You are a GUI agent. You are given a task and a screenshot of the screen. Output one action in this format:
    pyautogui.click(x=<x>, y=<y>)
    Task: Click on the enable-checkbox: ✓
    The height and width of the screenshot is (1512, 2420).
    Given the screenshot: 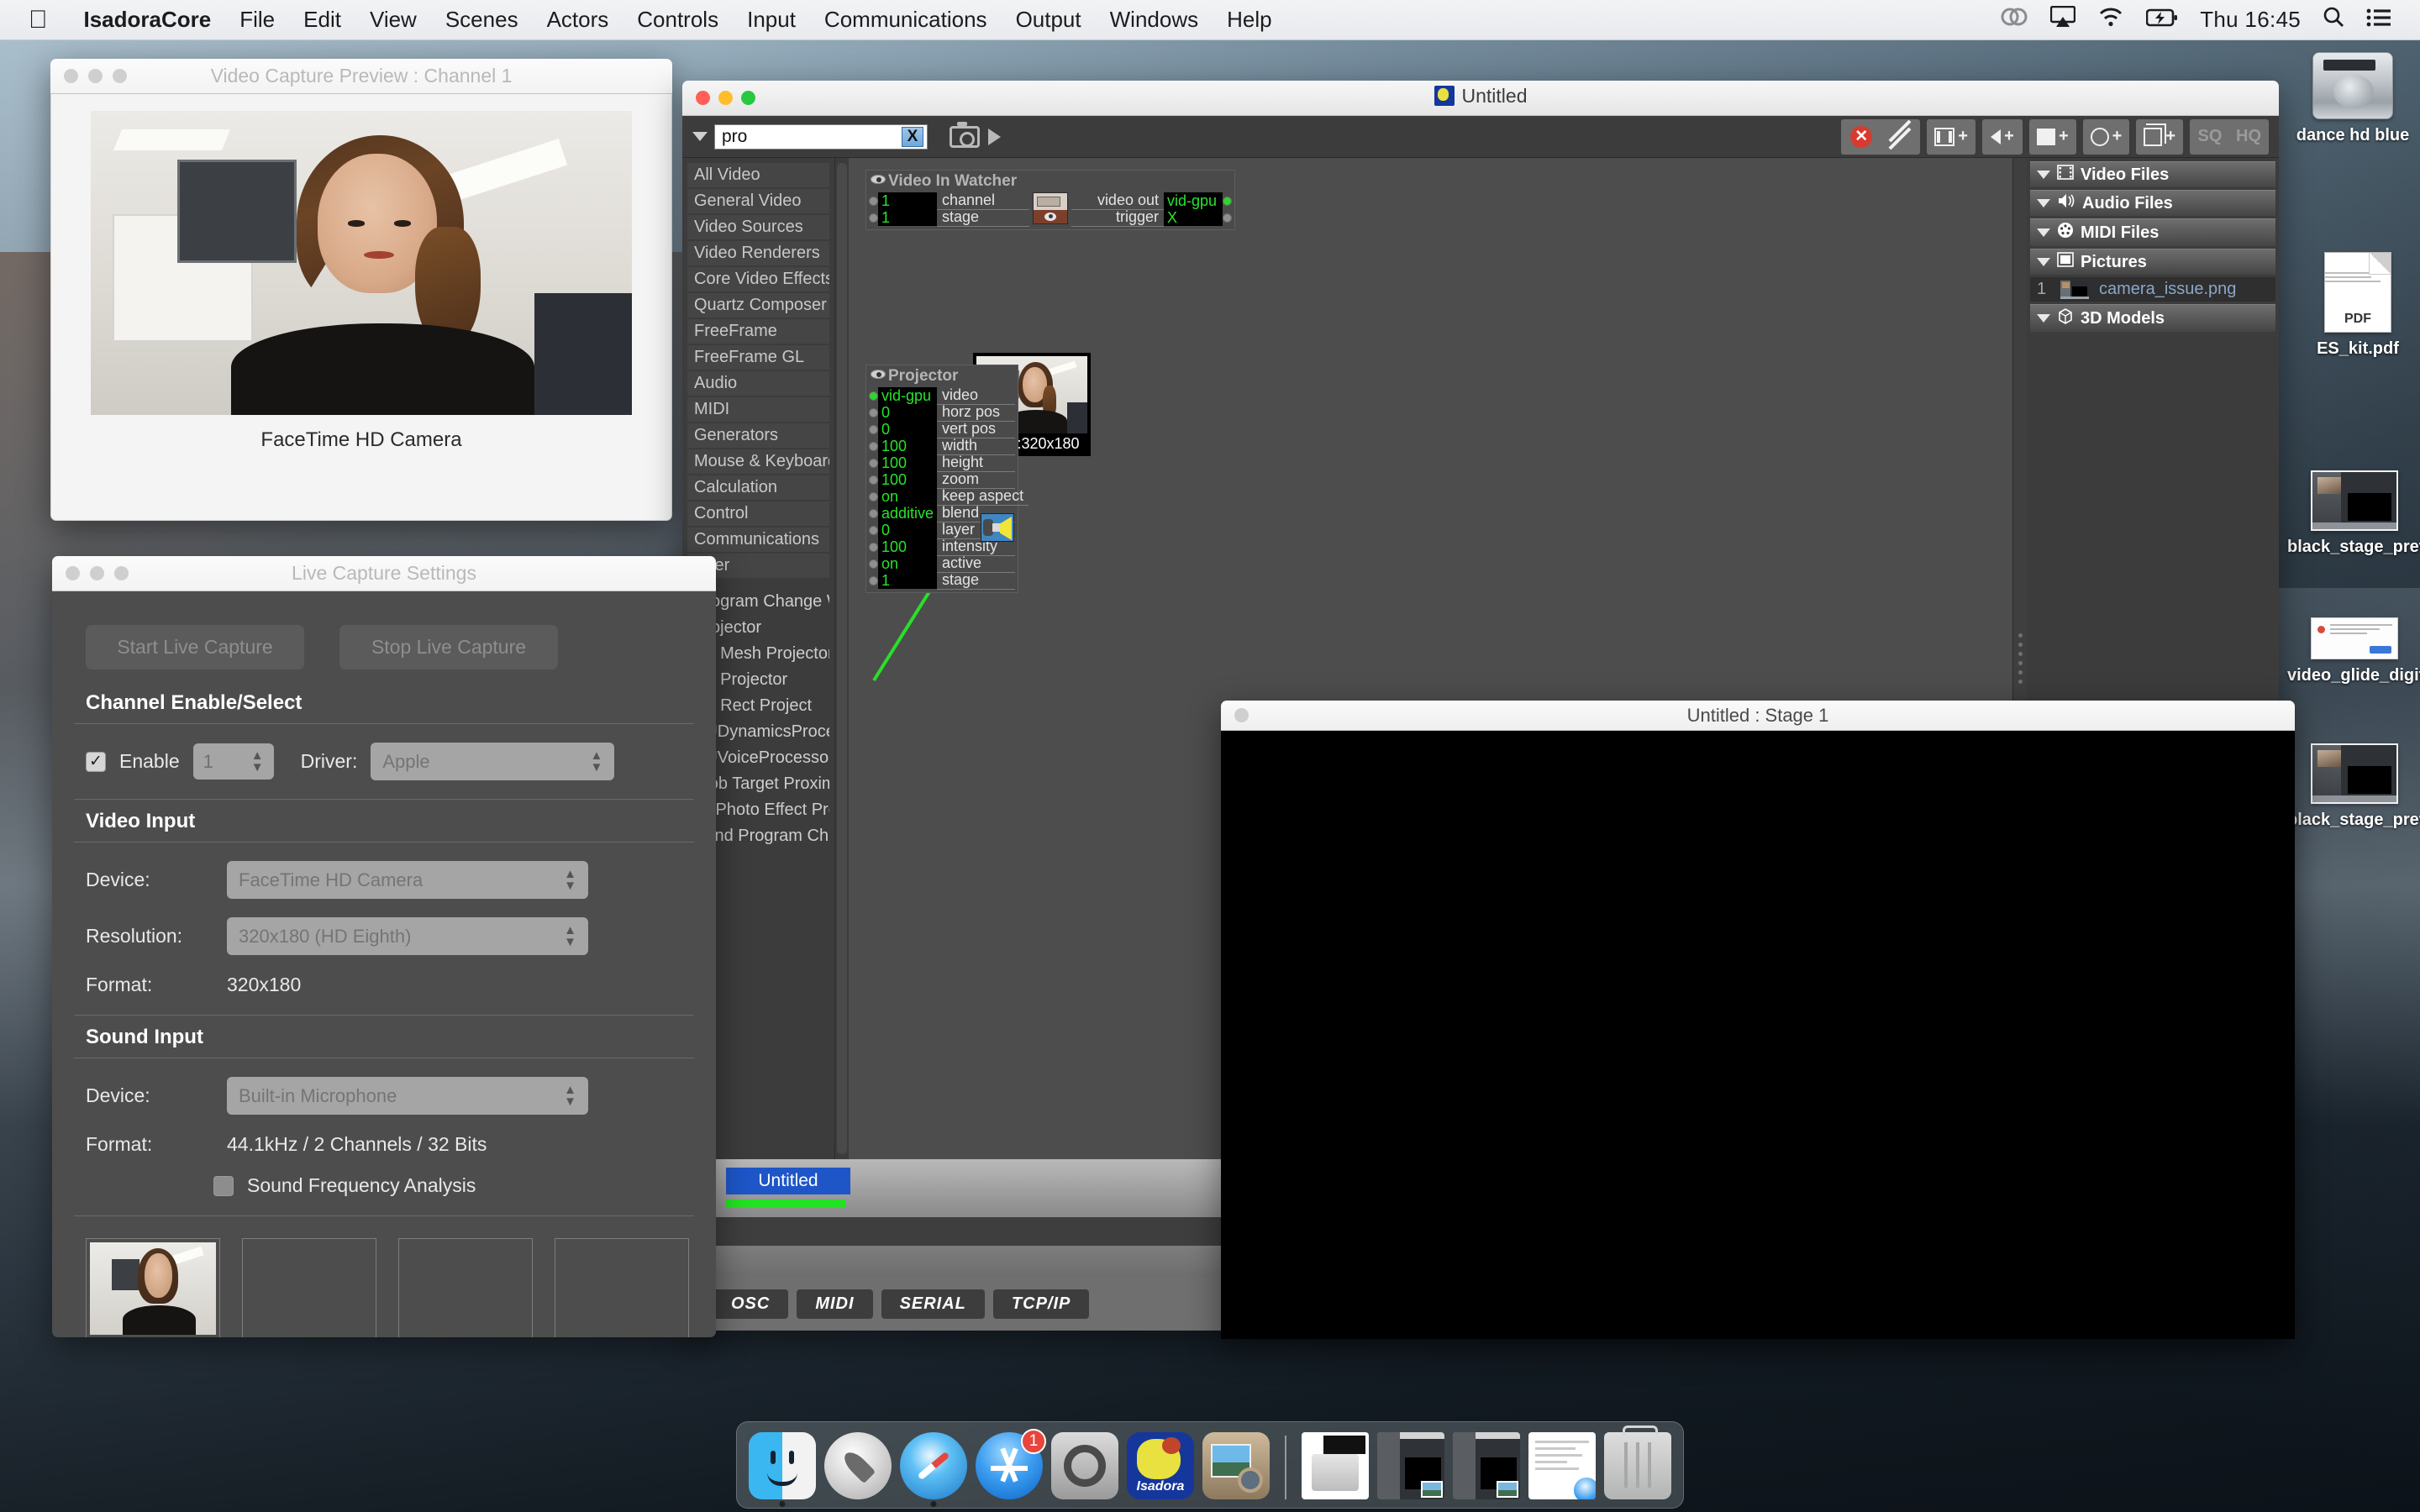 What is the action you would take?
    pyautogui.click(x=96, y=761)
    